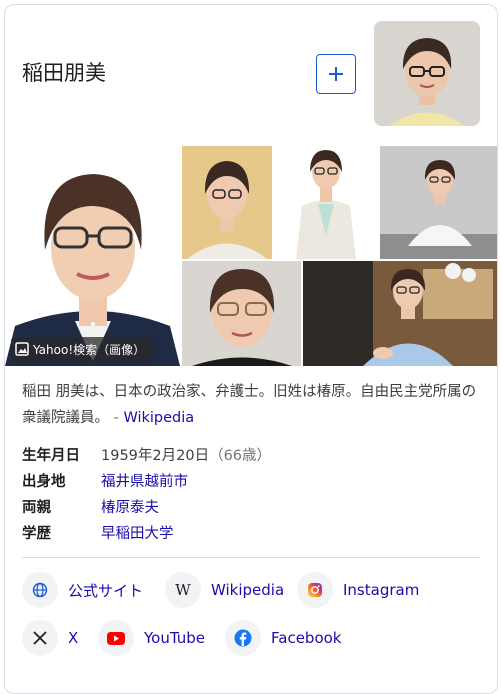 The height and width of the screenshot is (694, 502). Describe the element at coordinates (51, 455) in the screenshot. I see `fact-key: 生年月日` at that location.